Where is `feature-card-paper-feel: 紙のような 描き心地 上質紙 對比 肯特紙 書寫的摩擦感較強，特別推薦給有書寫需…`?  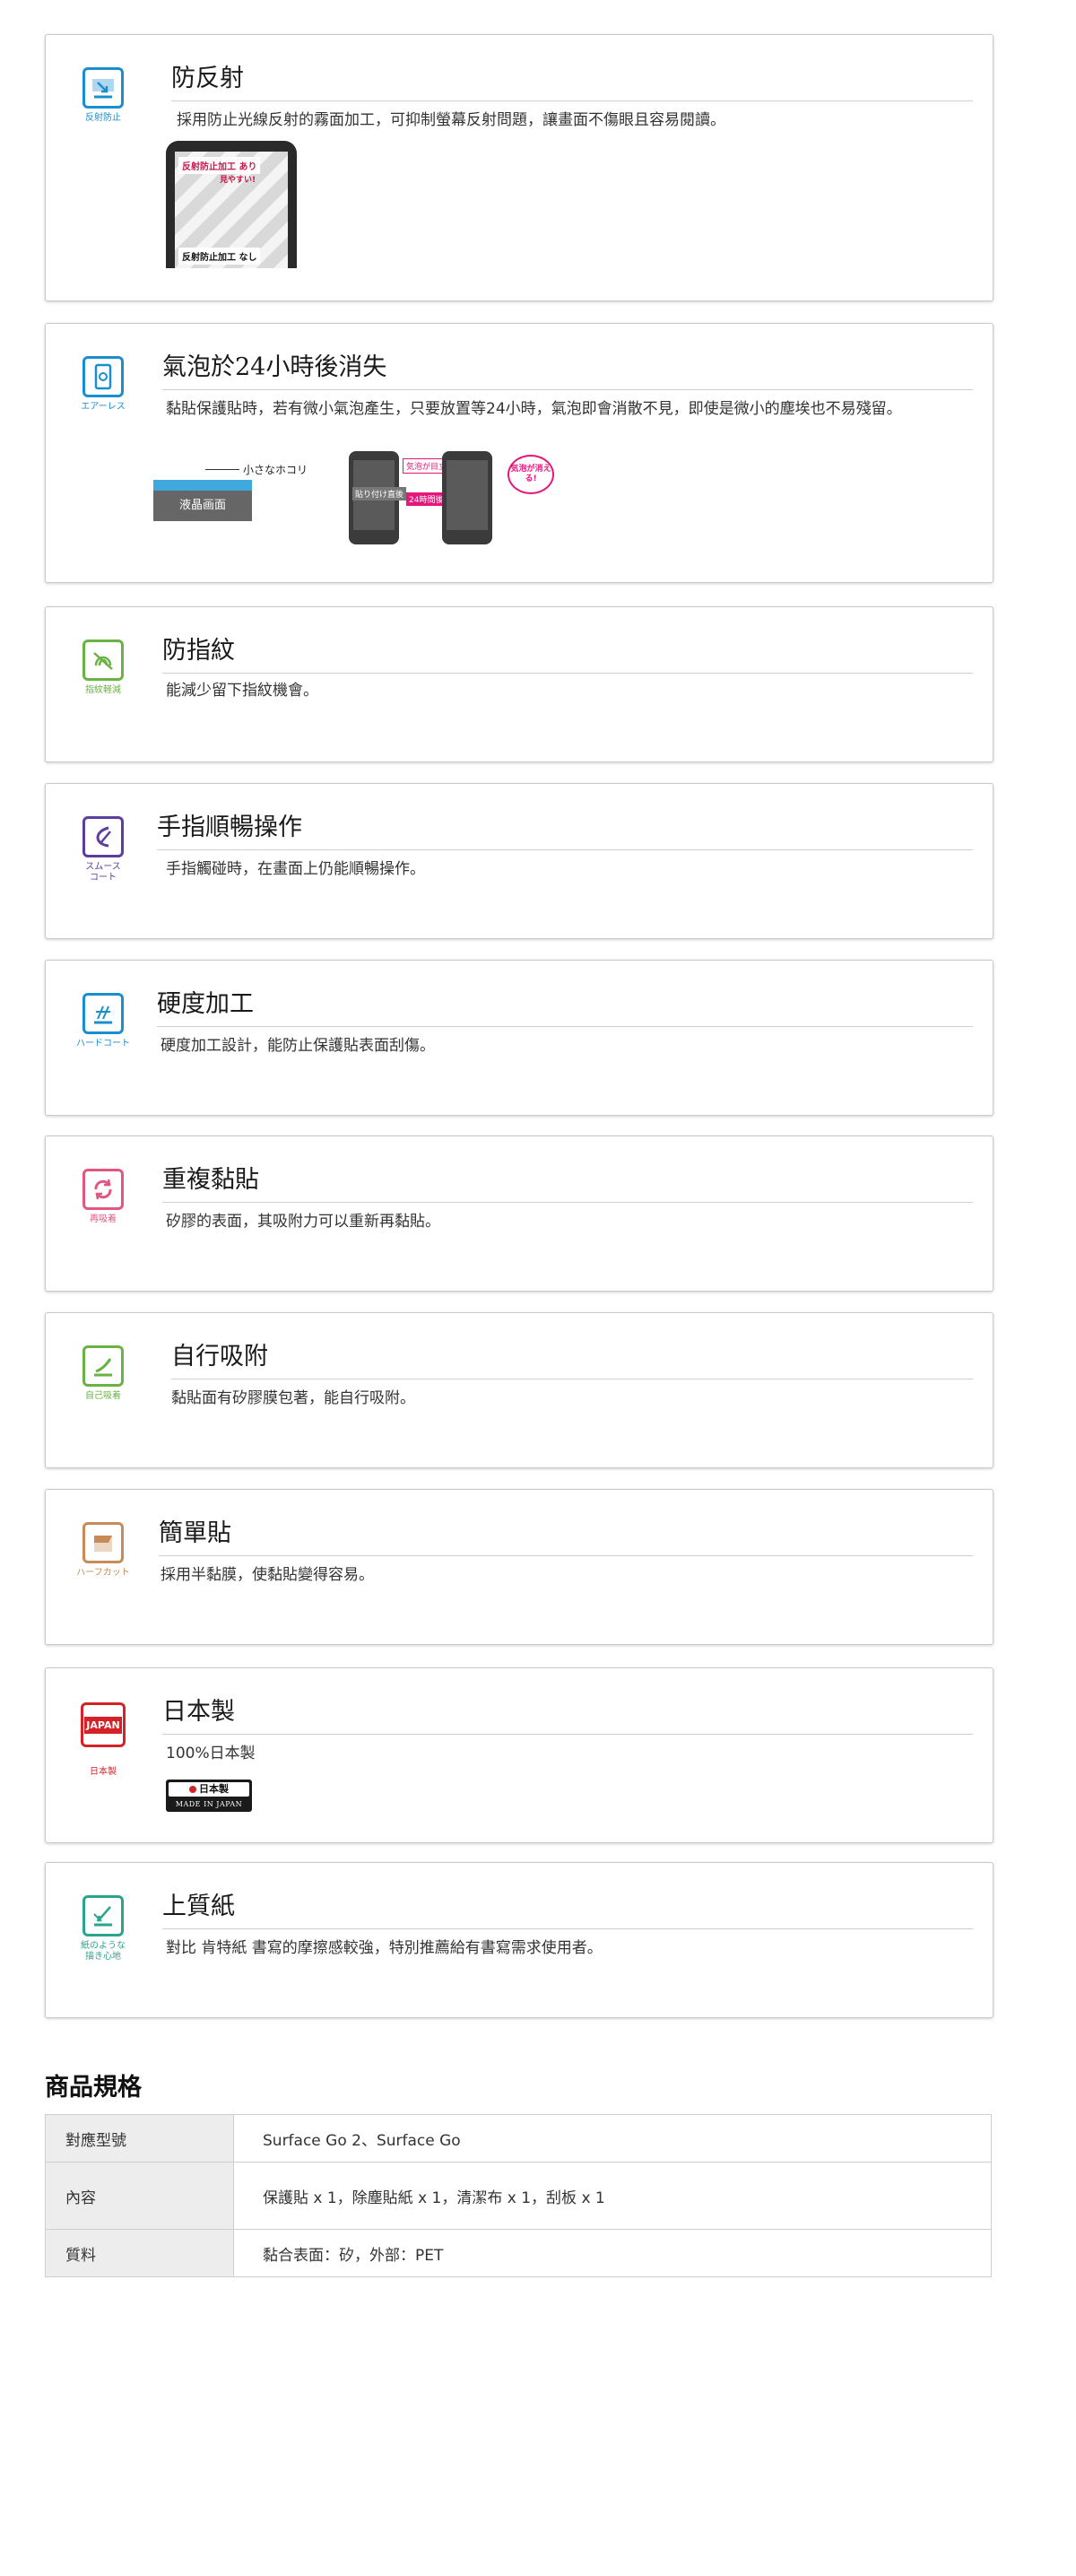 feature-card-paper-feel: 紙のような 描き心地 上質紙 對比 肯特紙 書寫的摩擦感較強，特別推薦給有書寫需… is located at coordinates (519, 1940).